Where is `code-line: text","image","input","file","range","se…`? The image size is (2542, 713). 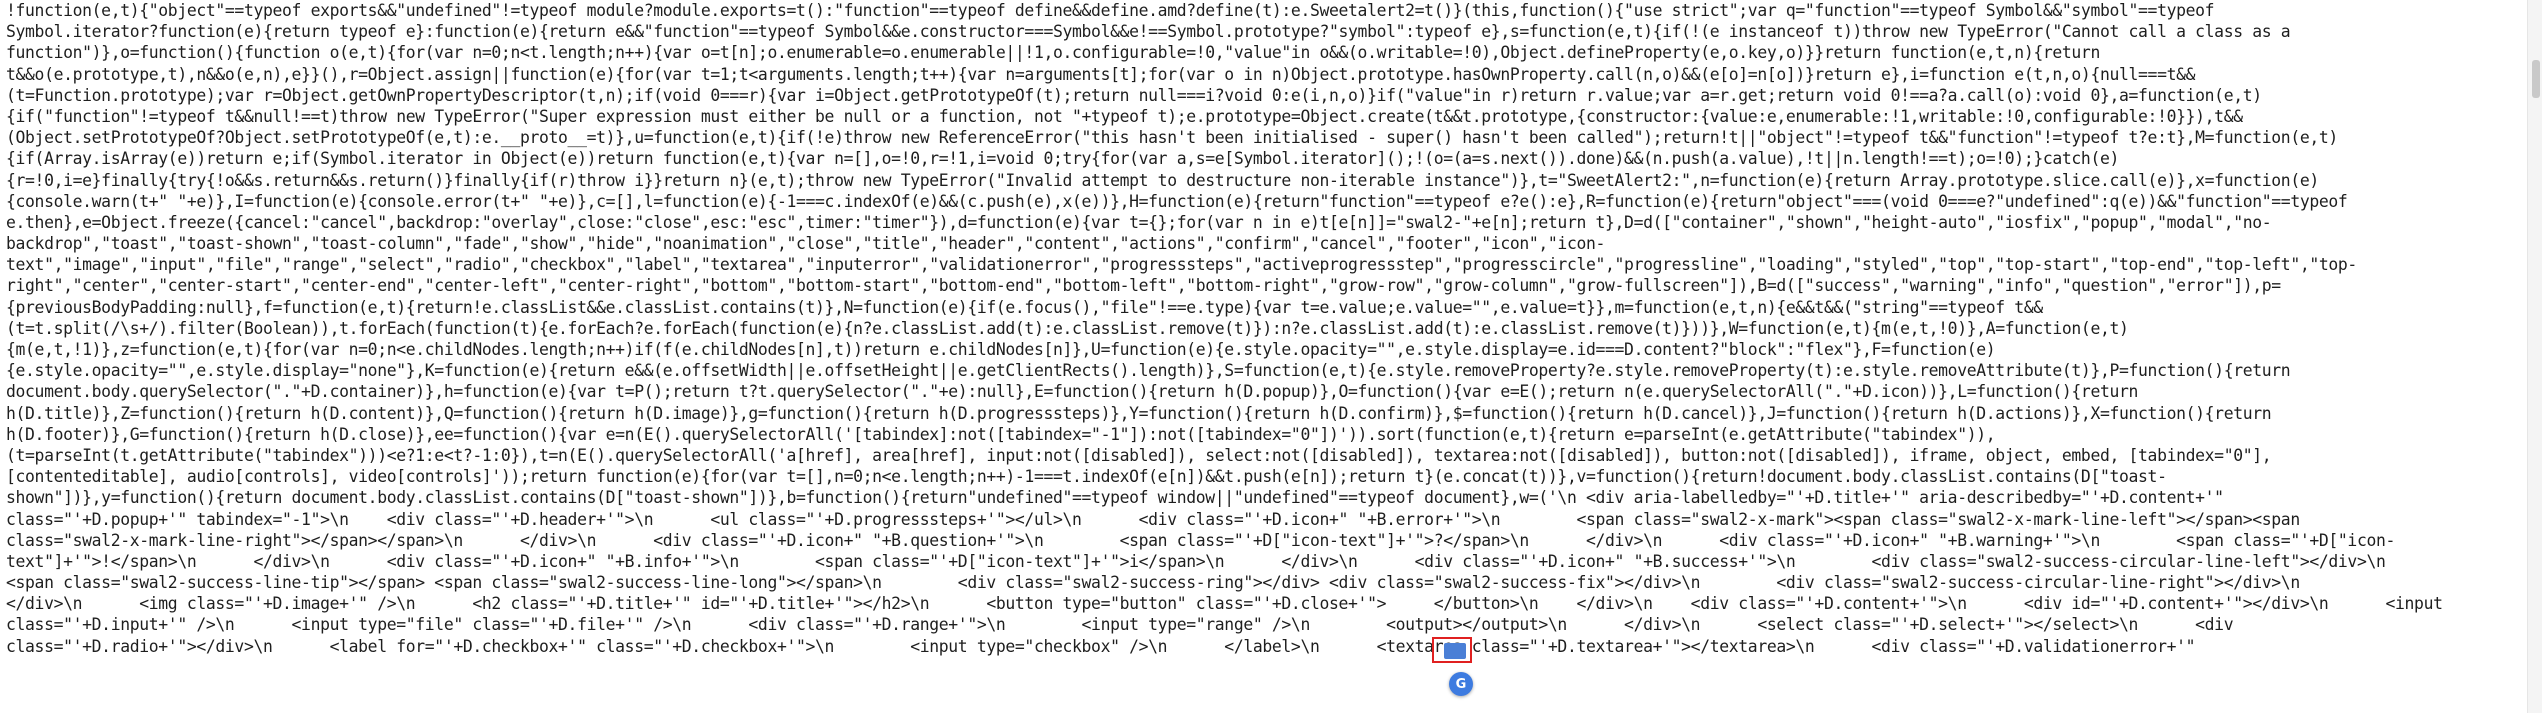
code-line: text","image","input","file","range","se… is located at coordinates (1181, 265).